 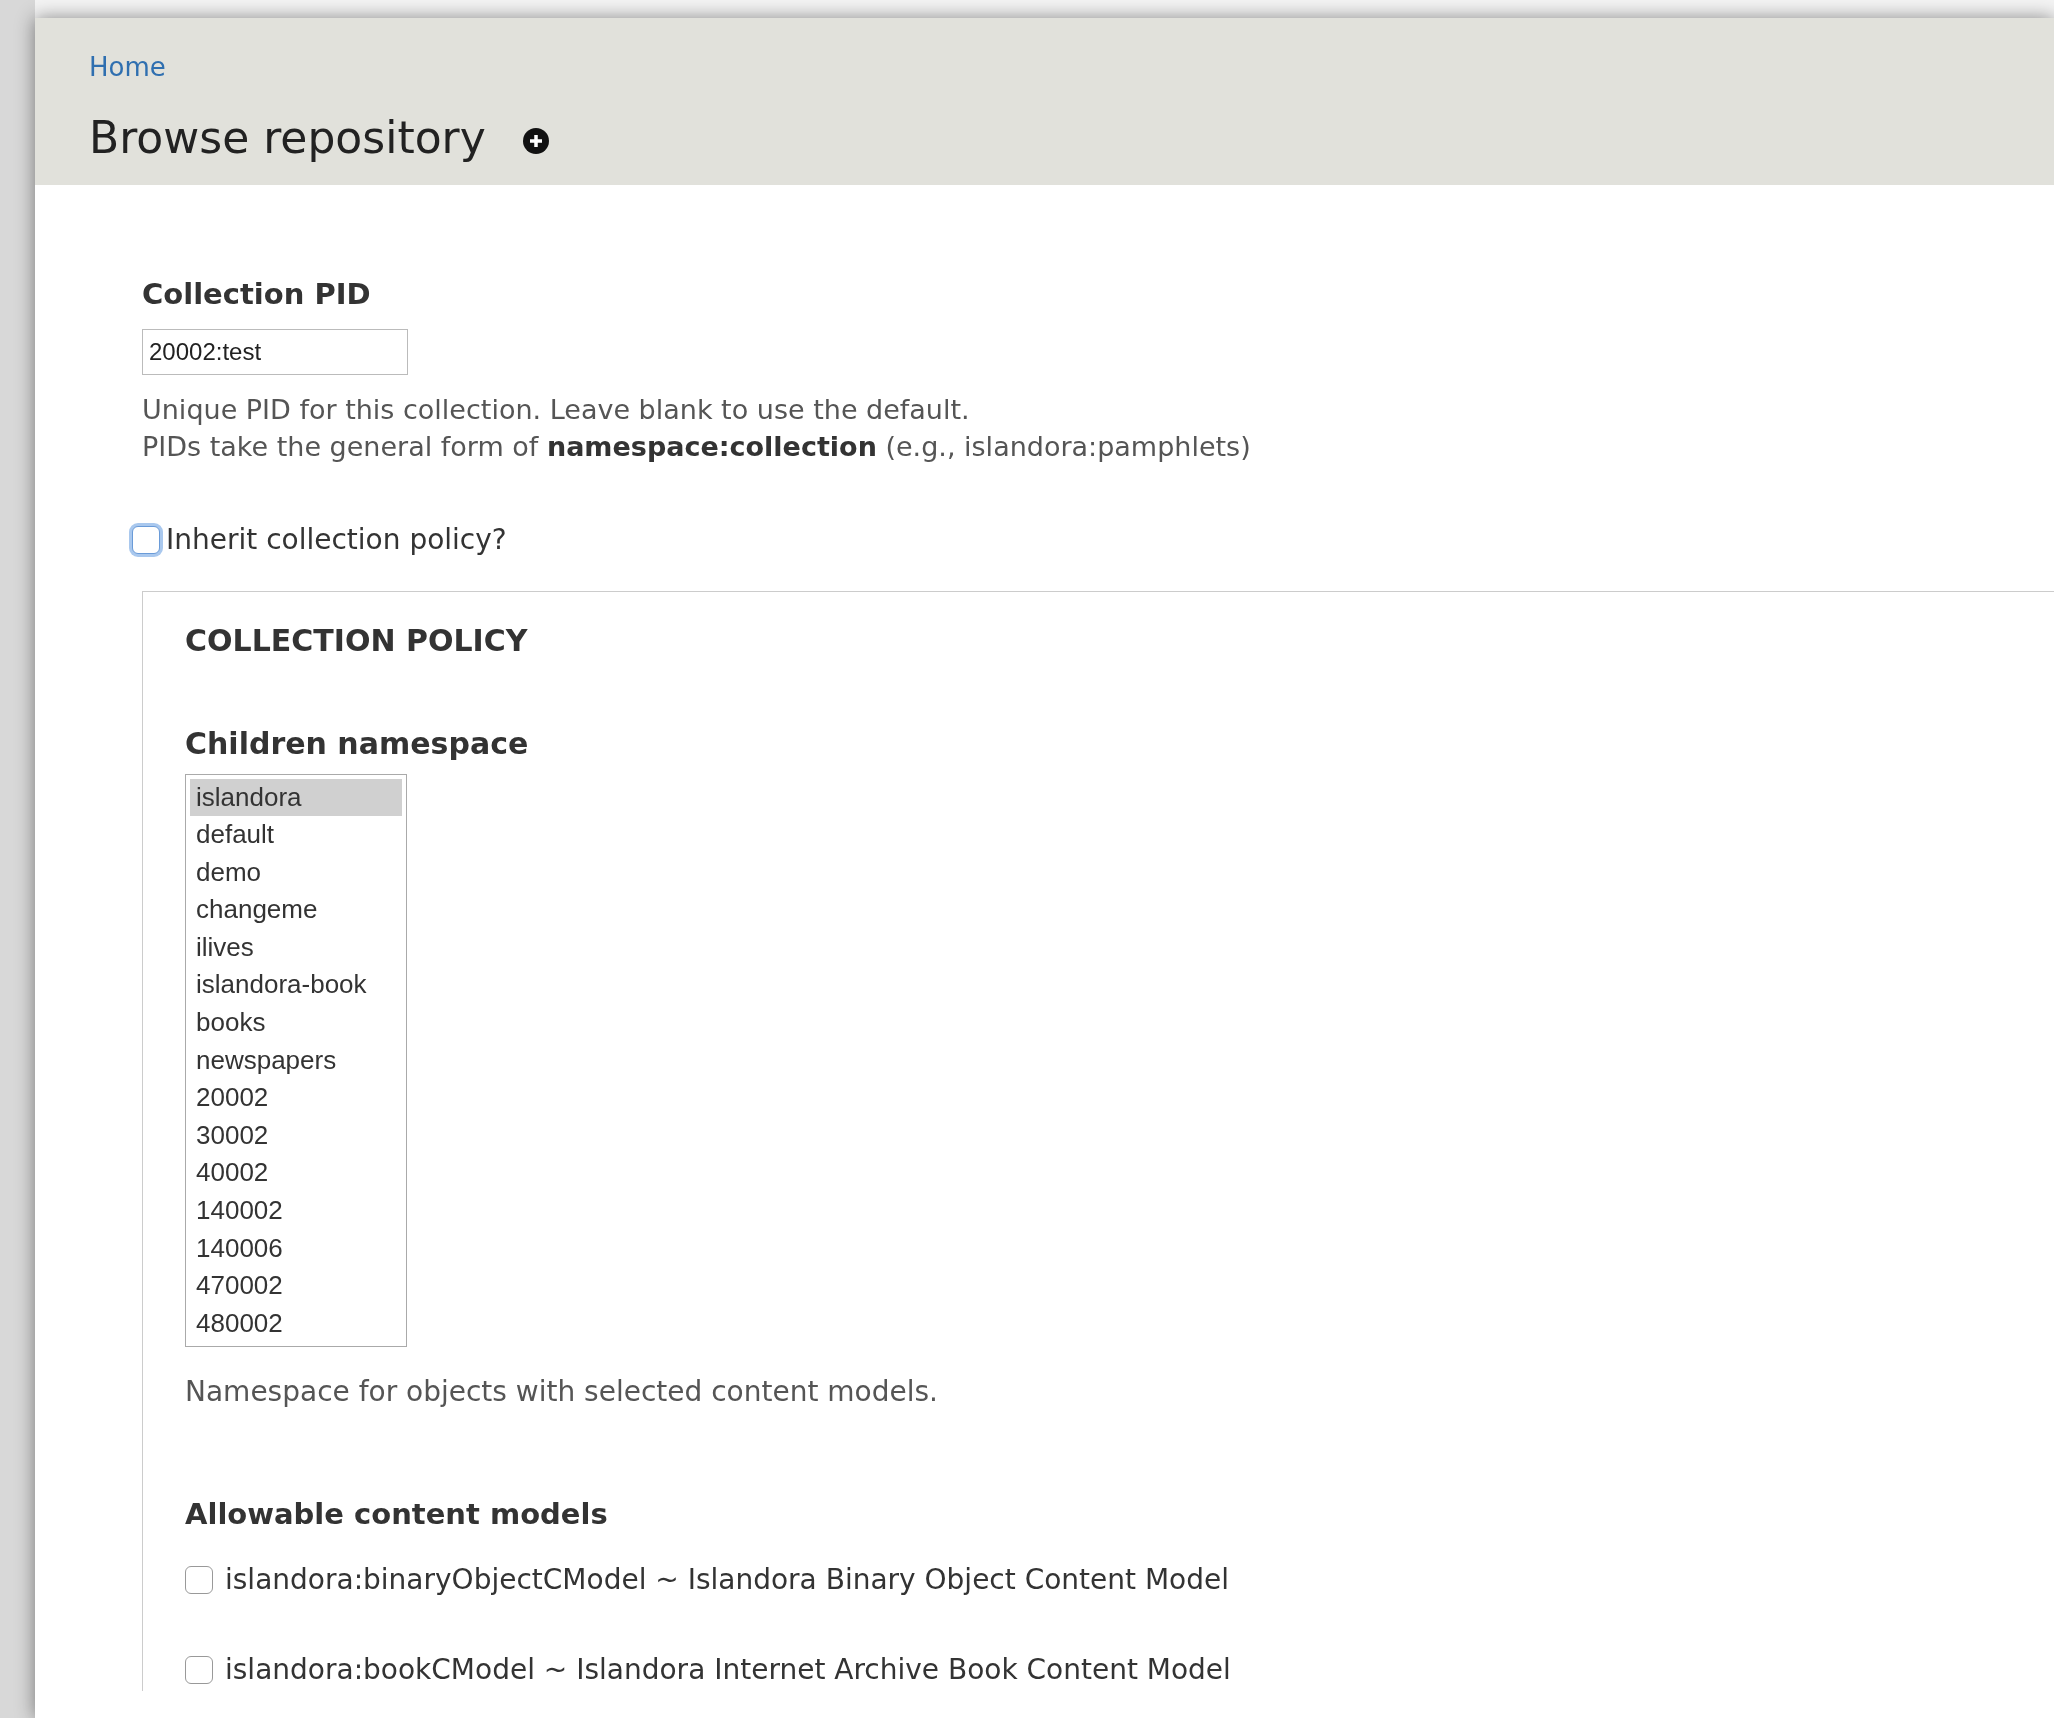 I want to click on checkbox-label: islandora:binaryObjectCModel ~ Islandora Binary Object Content Model, so click(x=727, y=1579).